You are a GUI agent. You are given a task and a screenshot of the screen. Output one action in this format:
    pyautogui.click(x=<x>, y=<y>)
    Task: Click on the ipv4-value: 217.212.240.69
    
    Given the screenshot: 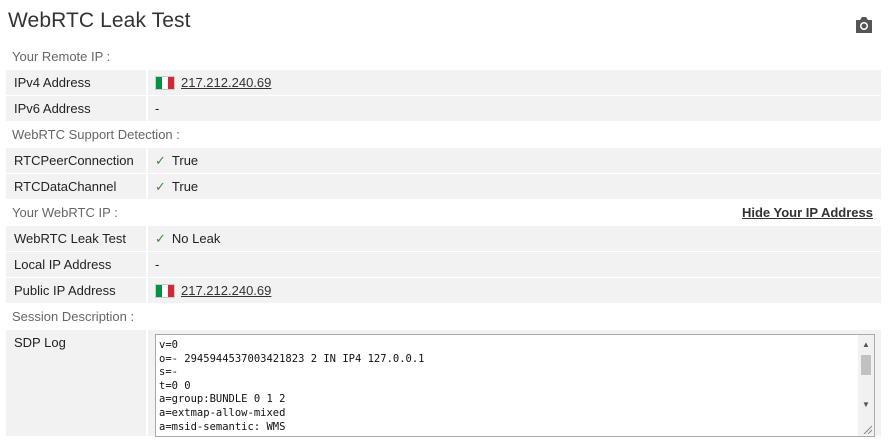 What is the action you would take?
    pyautogui.click(x=514, y=82)
    